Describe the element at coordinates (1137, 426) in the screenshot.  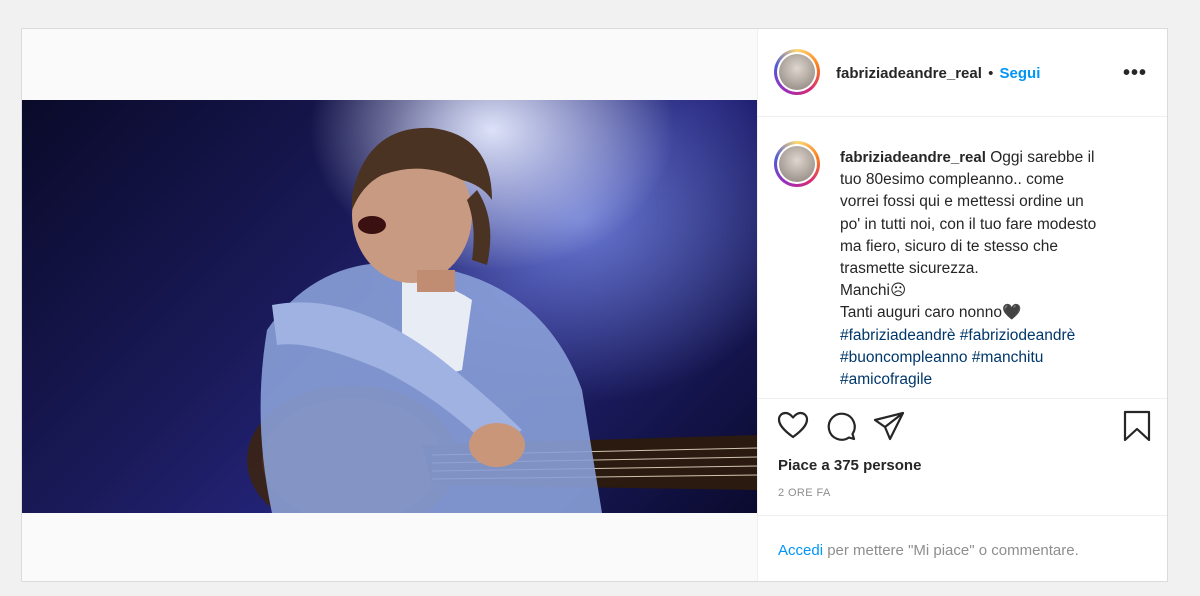
I see `bookmark-icon` at that location.